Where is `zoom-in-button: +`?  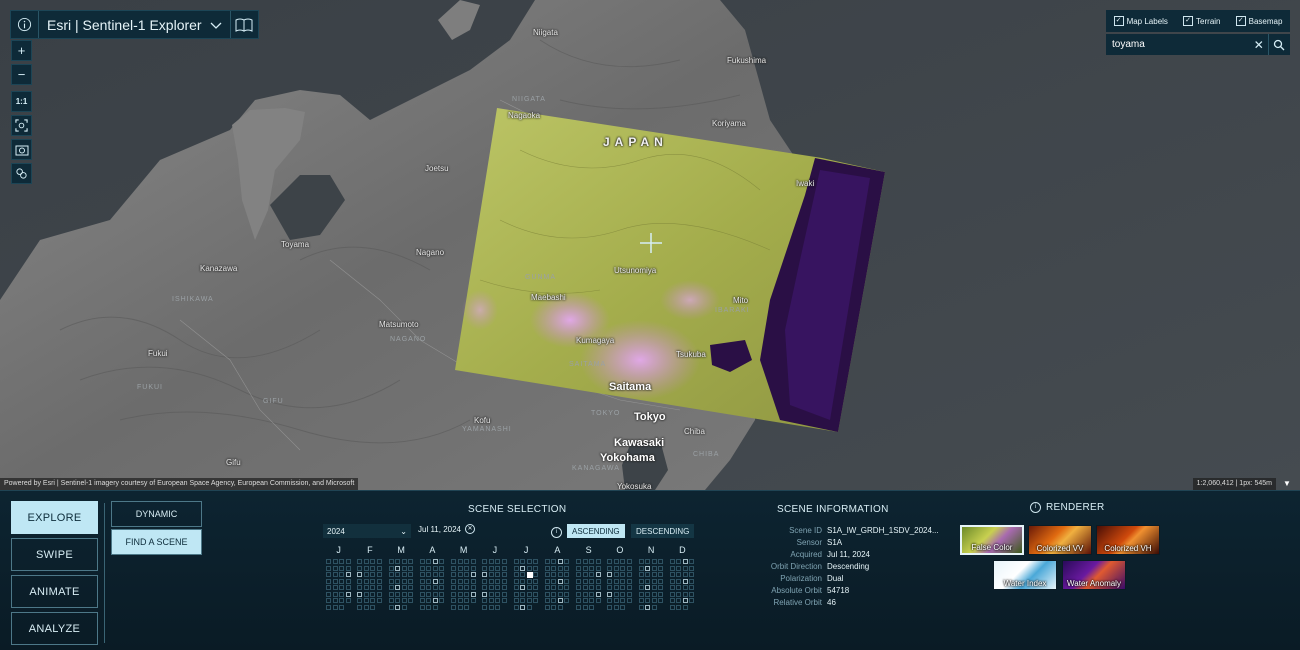
zoom-in-button: + is located at coordinates (21, 50).